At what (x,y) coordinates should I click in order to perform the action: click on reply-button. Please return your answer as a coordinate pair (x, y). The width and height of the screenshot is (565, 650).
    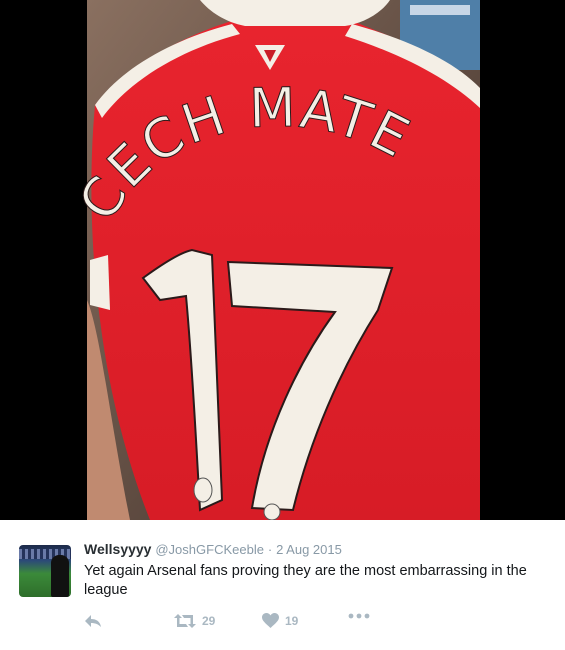
    Looking at the image, I should click on (93, 621).